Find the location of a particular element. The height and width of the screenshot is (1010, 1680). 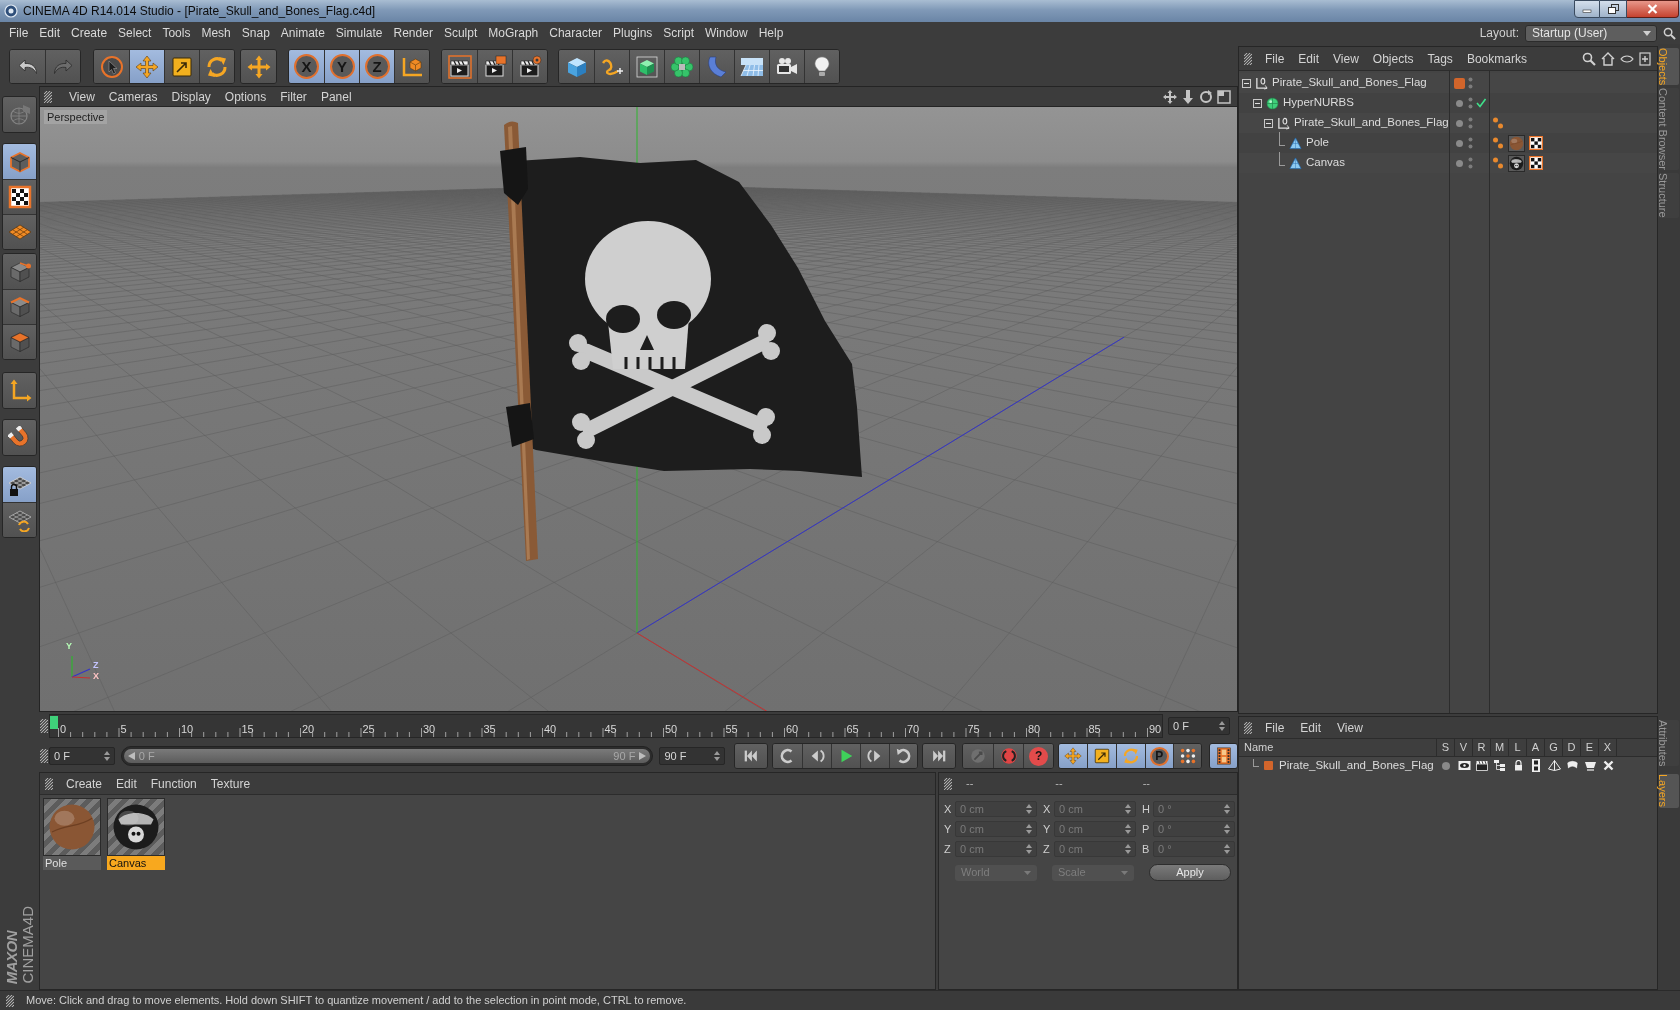

subdivision-surface-button is located at coordinates (646, 66).